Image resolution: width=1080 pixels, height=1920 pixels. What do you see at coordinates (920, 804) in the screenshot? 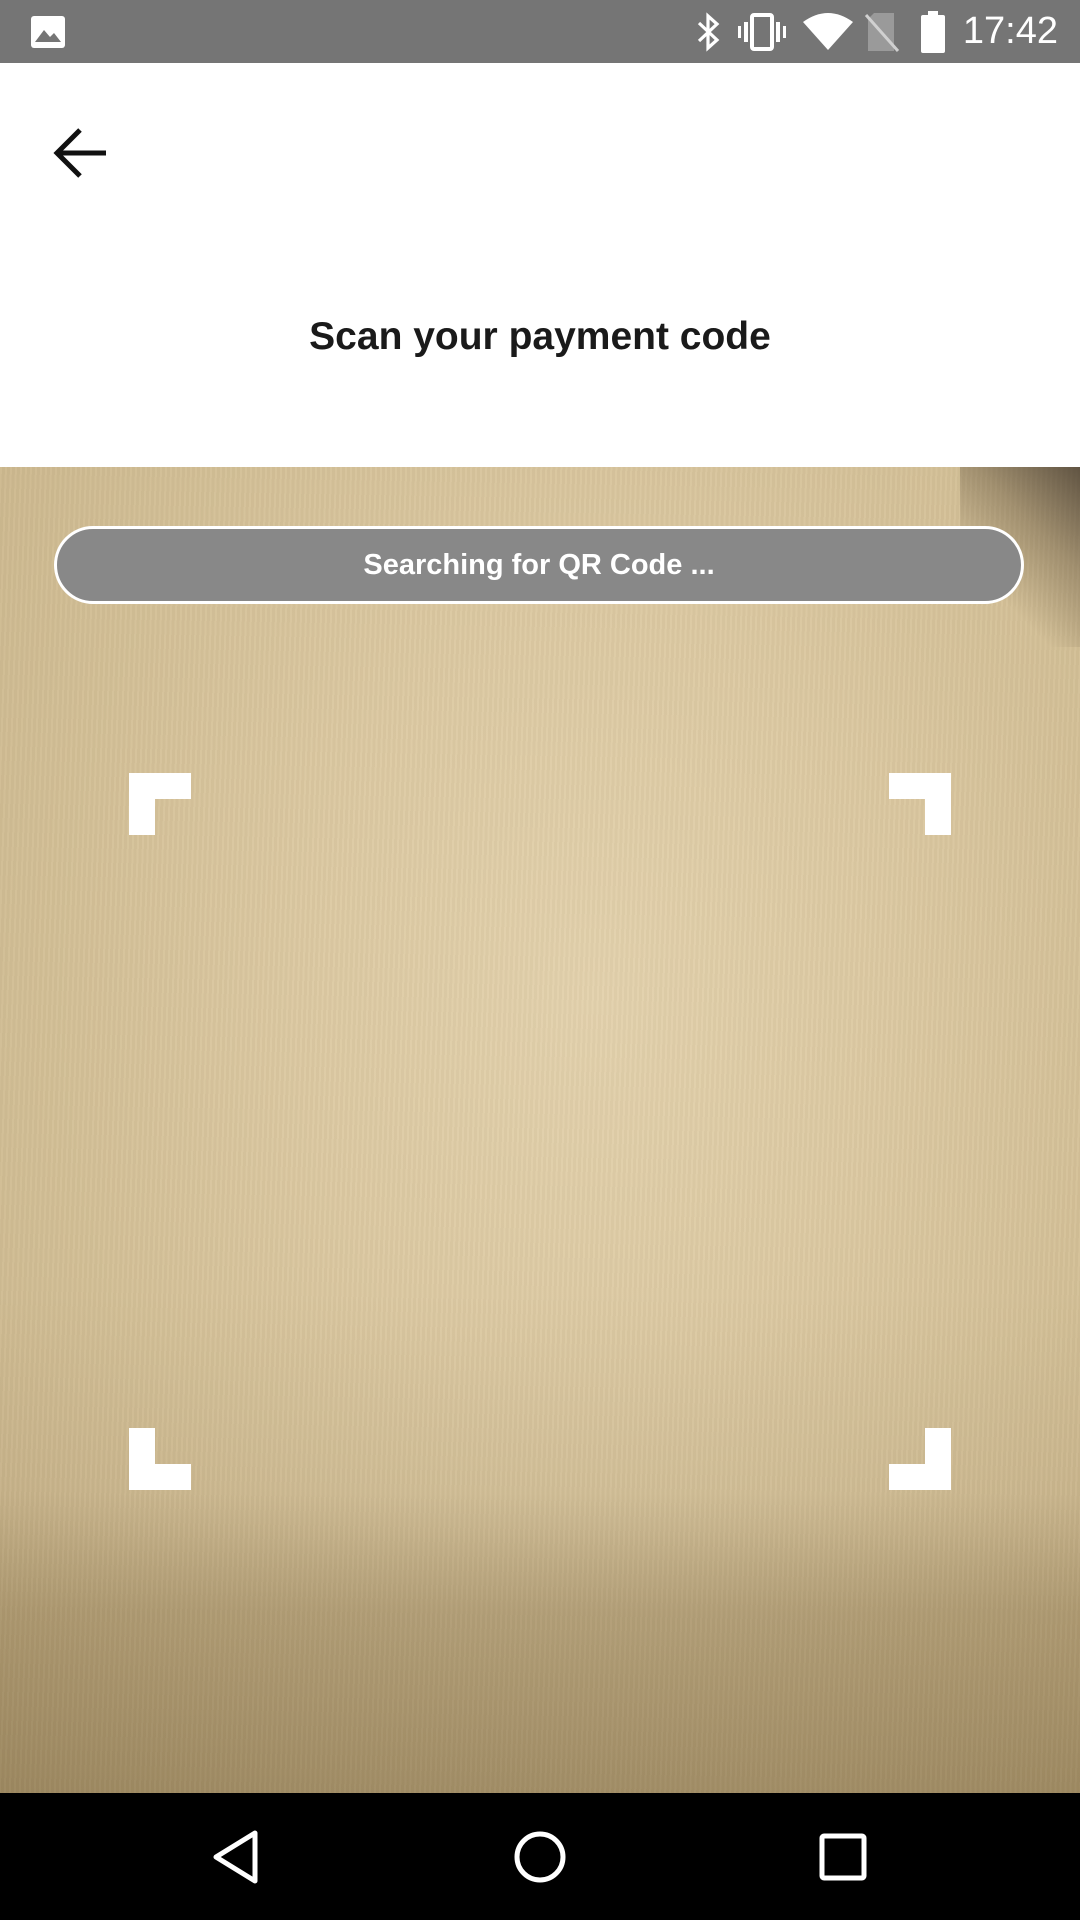
I see `scan-frame-corner-top-right` at bounding box center [920, 804].